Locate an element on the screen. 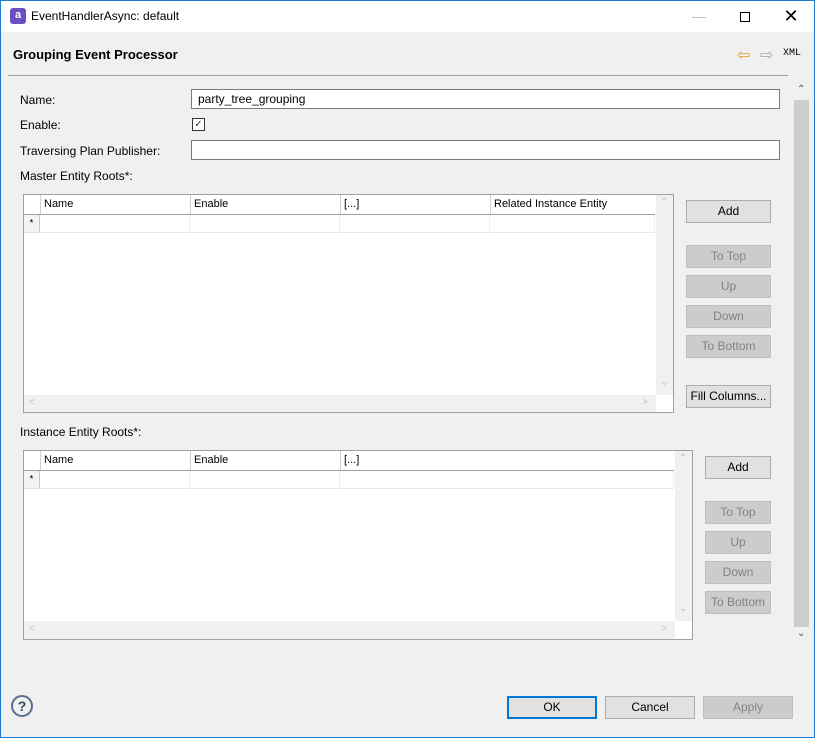 This screenshot has width=815, height=738. page-title: Grouping Event Processor is located at coordinates (95, 54).